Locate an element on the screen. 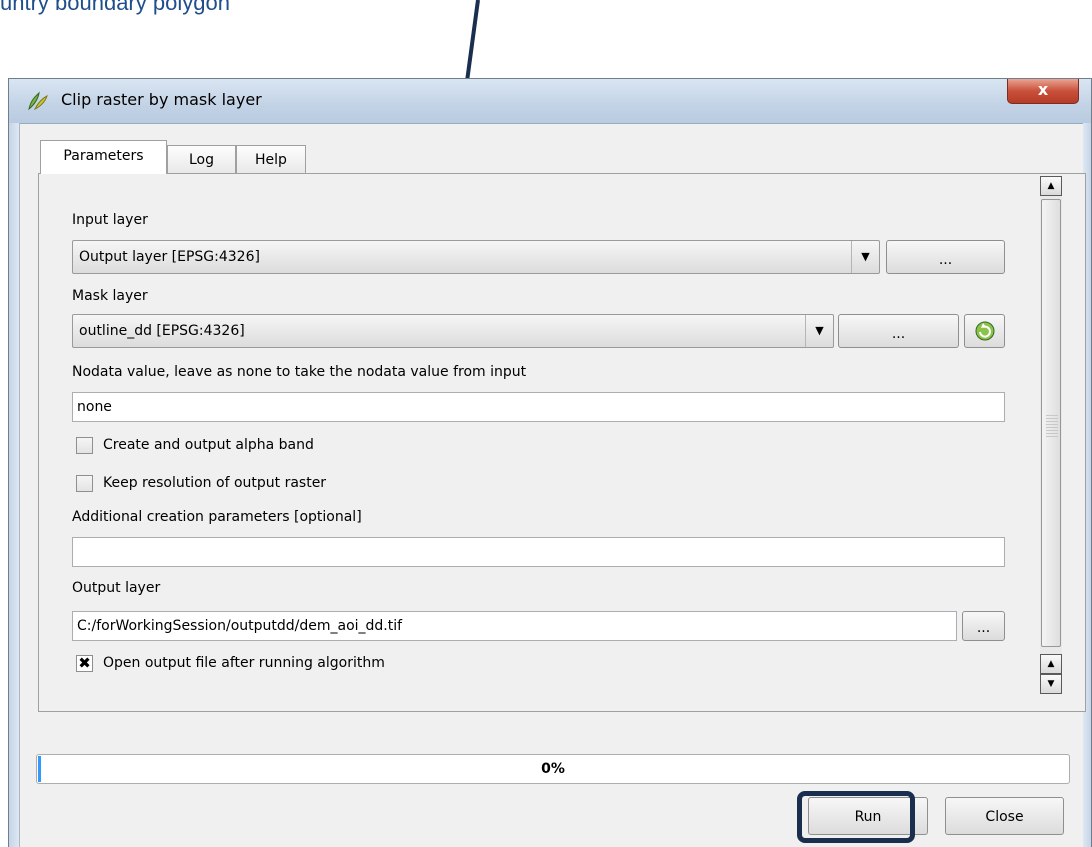 This screenshot has width=1092, height=847. alpha-band-checkbox is located at coordinates (84, 445).